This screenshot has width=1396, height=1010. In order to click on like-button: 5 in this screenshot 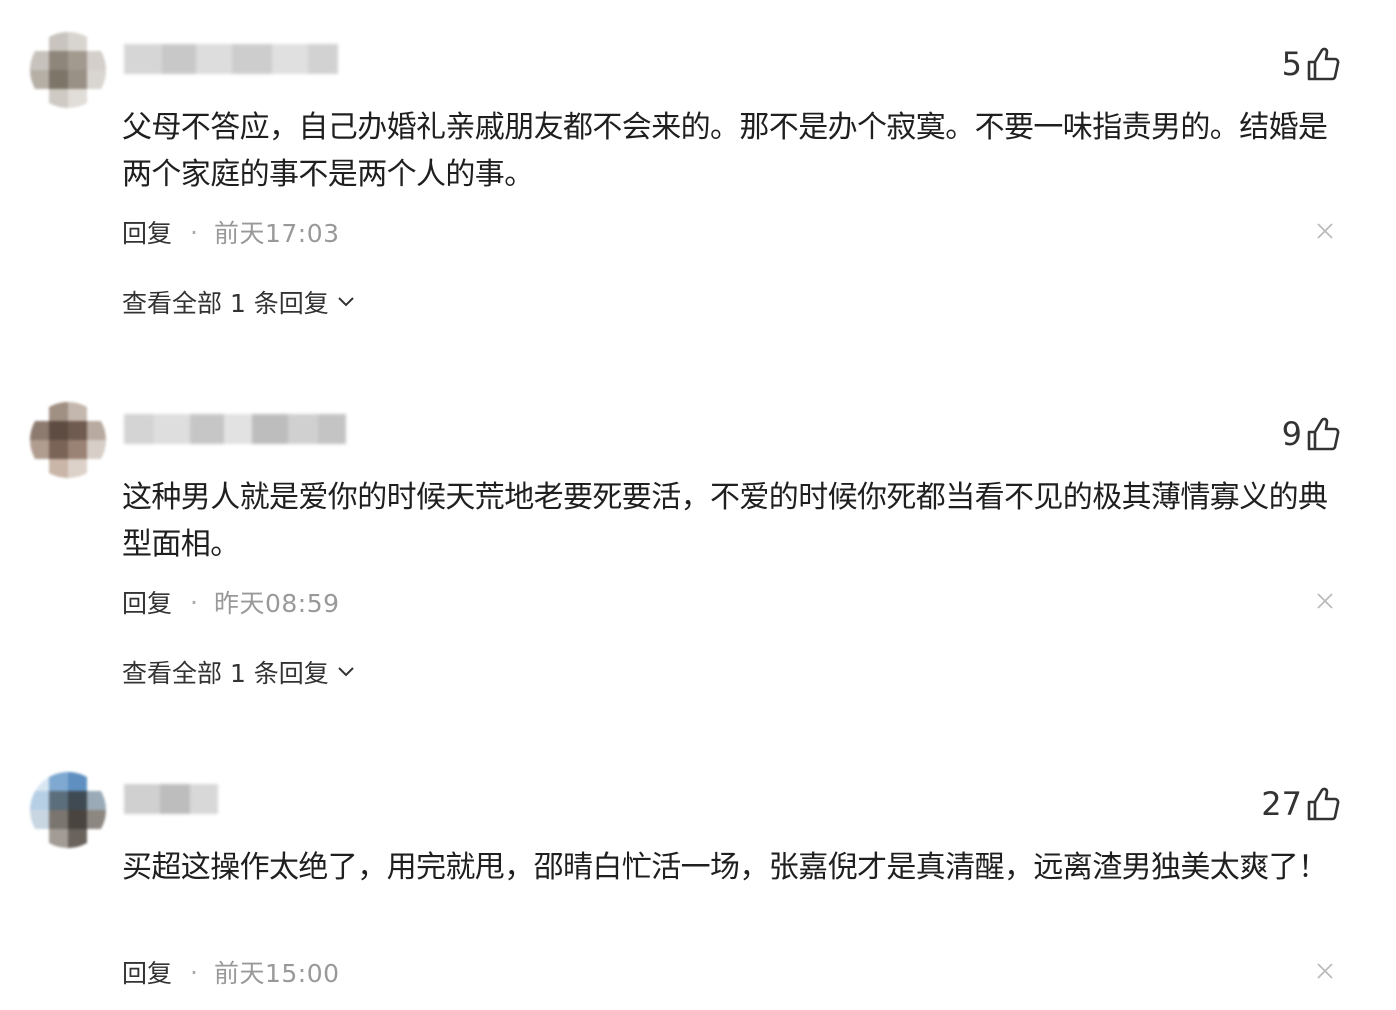, I will do `click(1311, 64)`.